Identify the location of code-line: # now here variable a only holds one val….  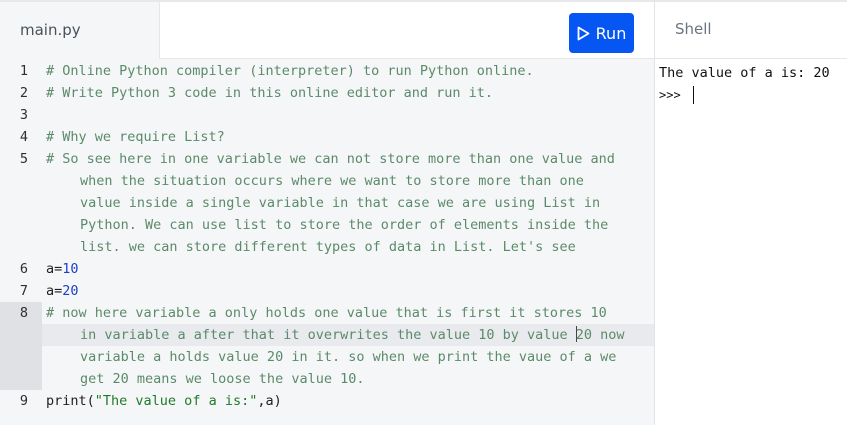
(326, 313).